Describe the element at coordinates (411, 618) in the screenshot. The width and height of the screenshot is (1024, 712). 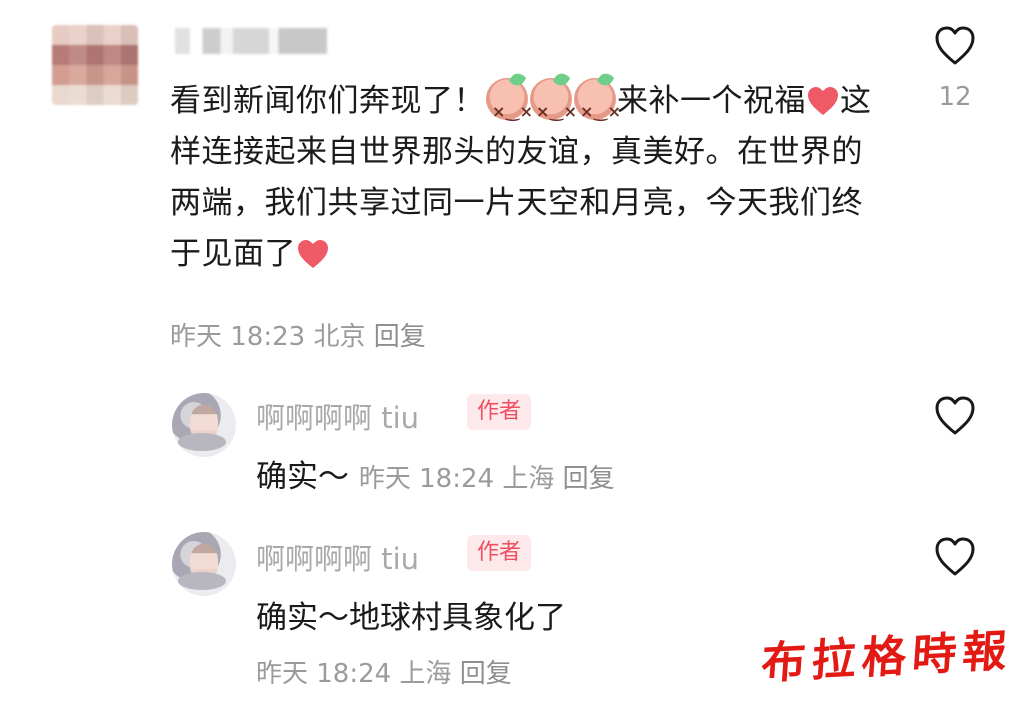
I see `reply-text: 确实～地球村具象化了` at that location.